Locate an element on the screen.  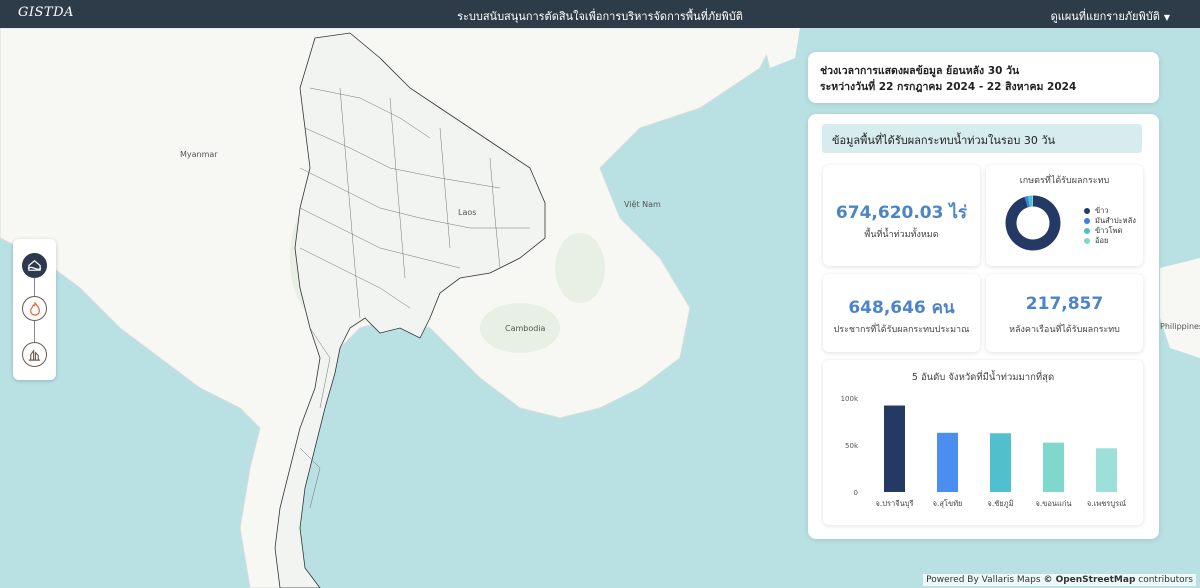
x-tick-label: จ.เพชรบูรณ์ is located at coordinates (1106, 503).